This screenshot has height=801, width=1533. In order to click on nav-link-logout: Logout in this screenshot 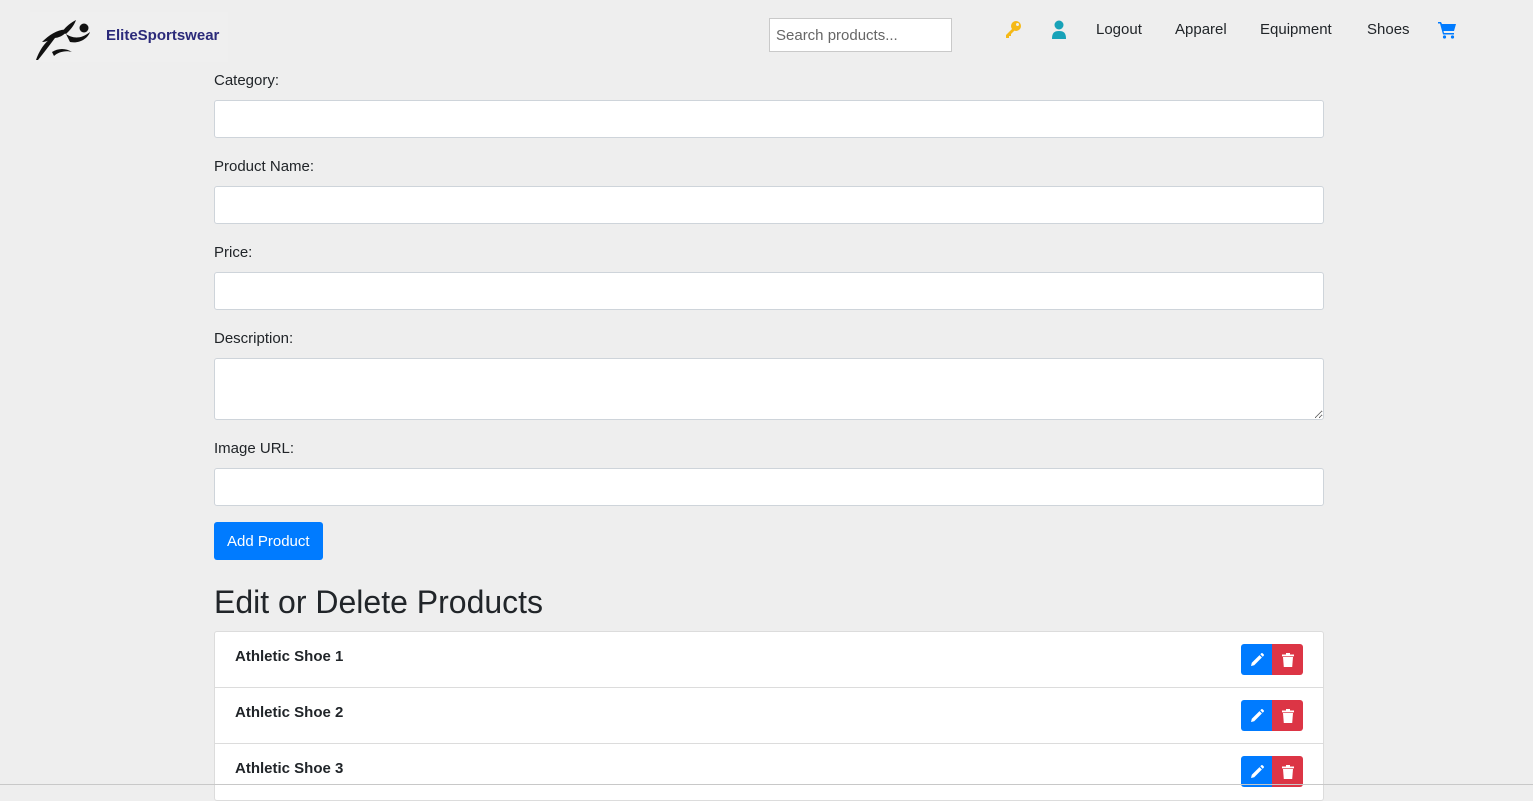, I will do `click(1119, 29)`.